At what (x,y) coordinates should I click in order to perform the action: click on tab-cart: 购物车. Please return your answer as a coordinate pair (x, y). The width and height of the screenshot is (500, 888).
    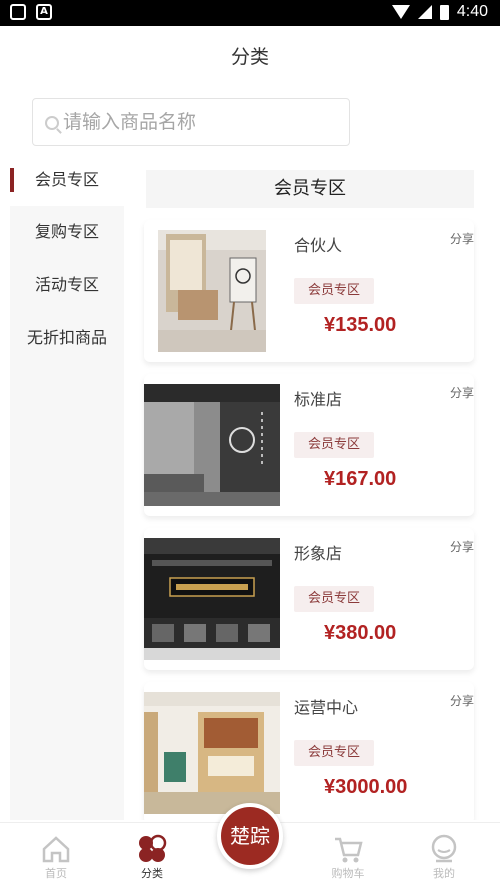
    Looking at the image, I should click on (348, 855).